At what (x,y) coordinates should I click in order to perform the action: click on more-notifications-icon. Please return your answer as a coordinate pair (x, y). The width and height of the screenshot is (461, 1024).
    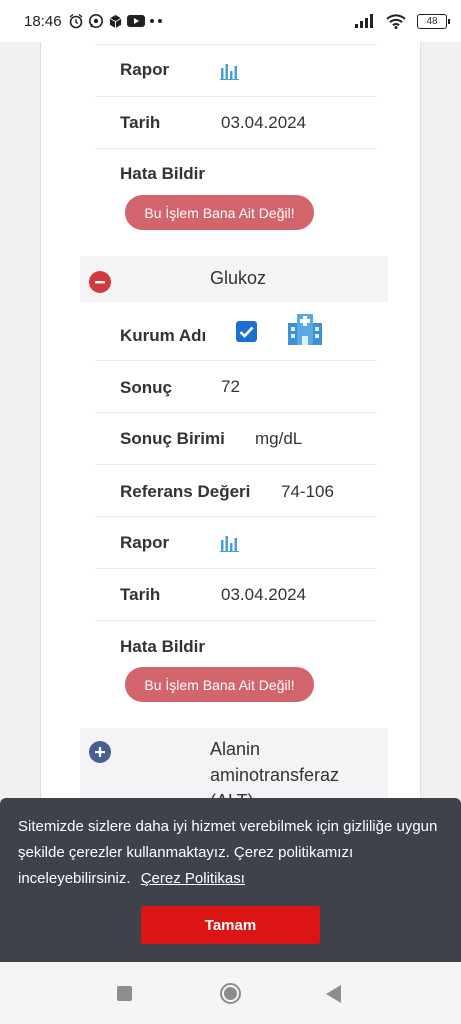
    Looking at the image, I should click on (156, 21).